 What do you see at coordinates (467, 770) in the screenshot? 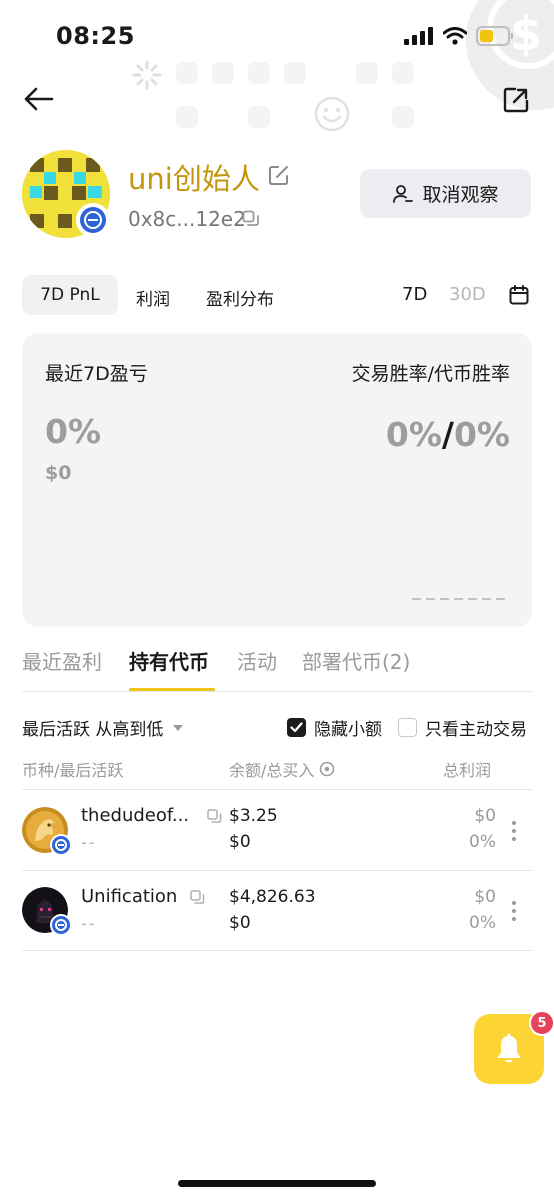
I see `column-total-profit: 总利润` at bounding box center [467, 770].